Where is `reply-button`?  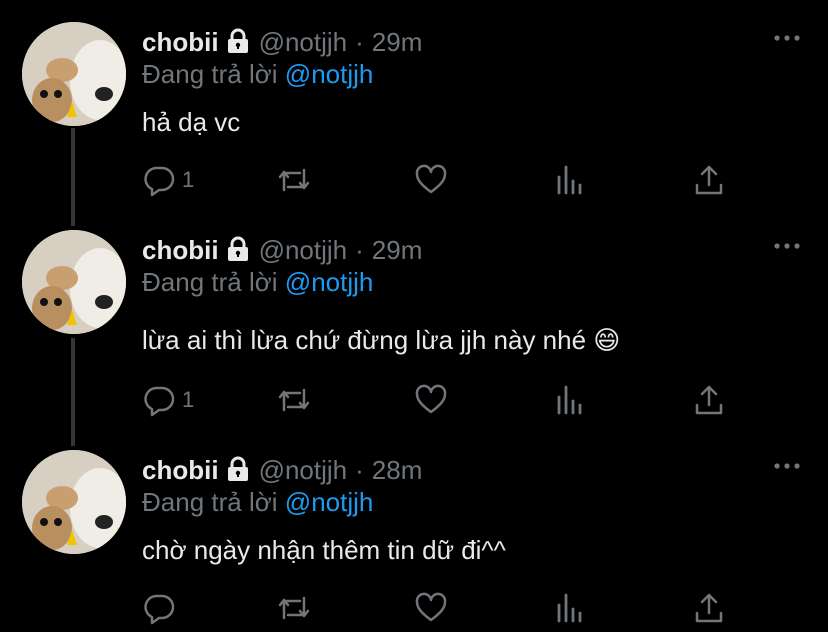 reply-button is located at coordinates (162, 608).